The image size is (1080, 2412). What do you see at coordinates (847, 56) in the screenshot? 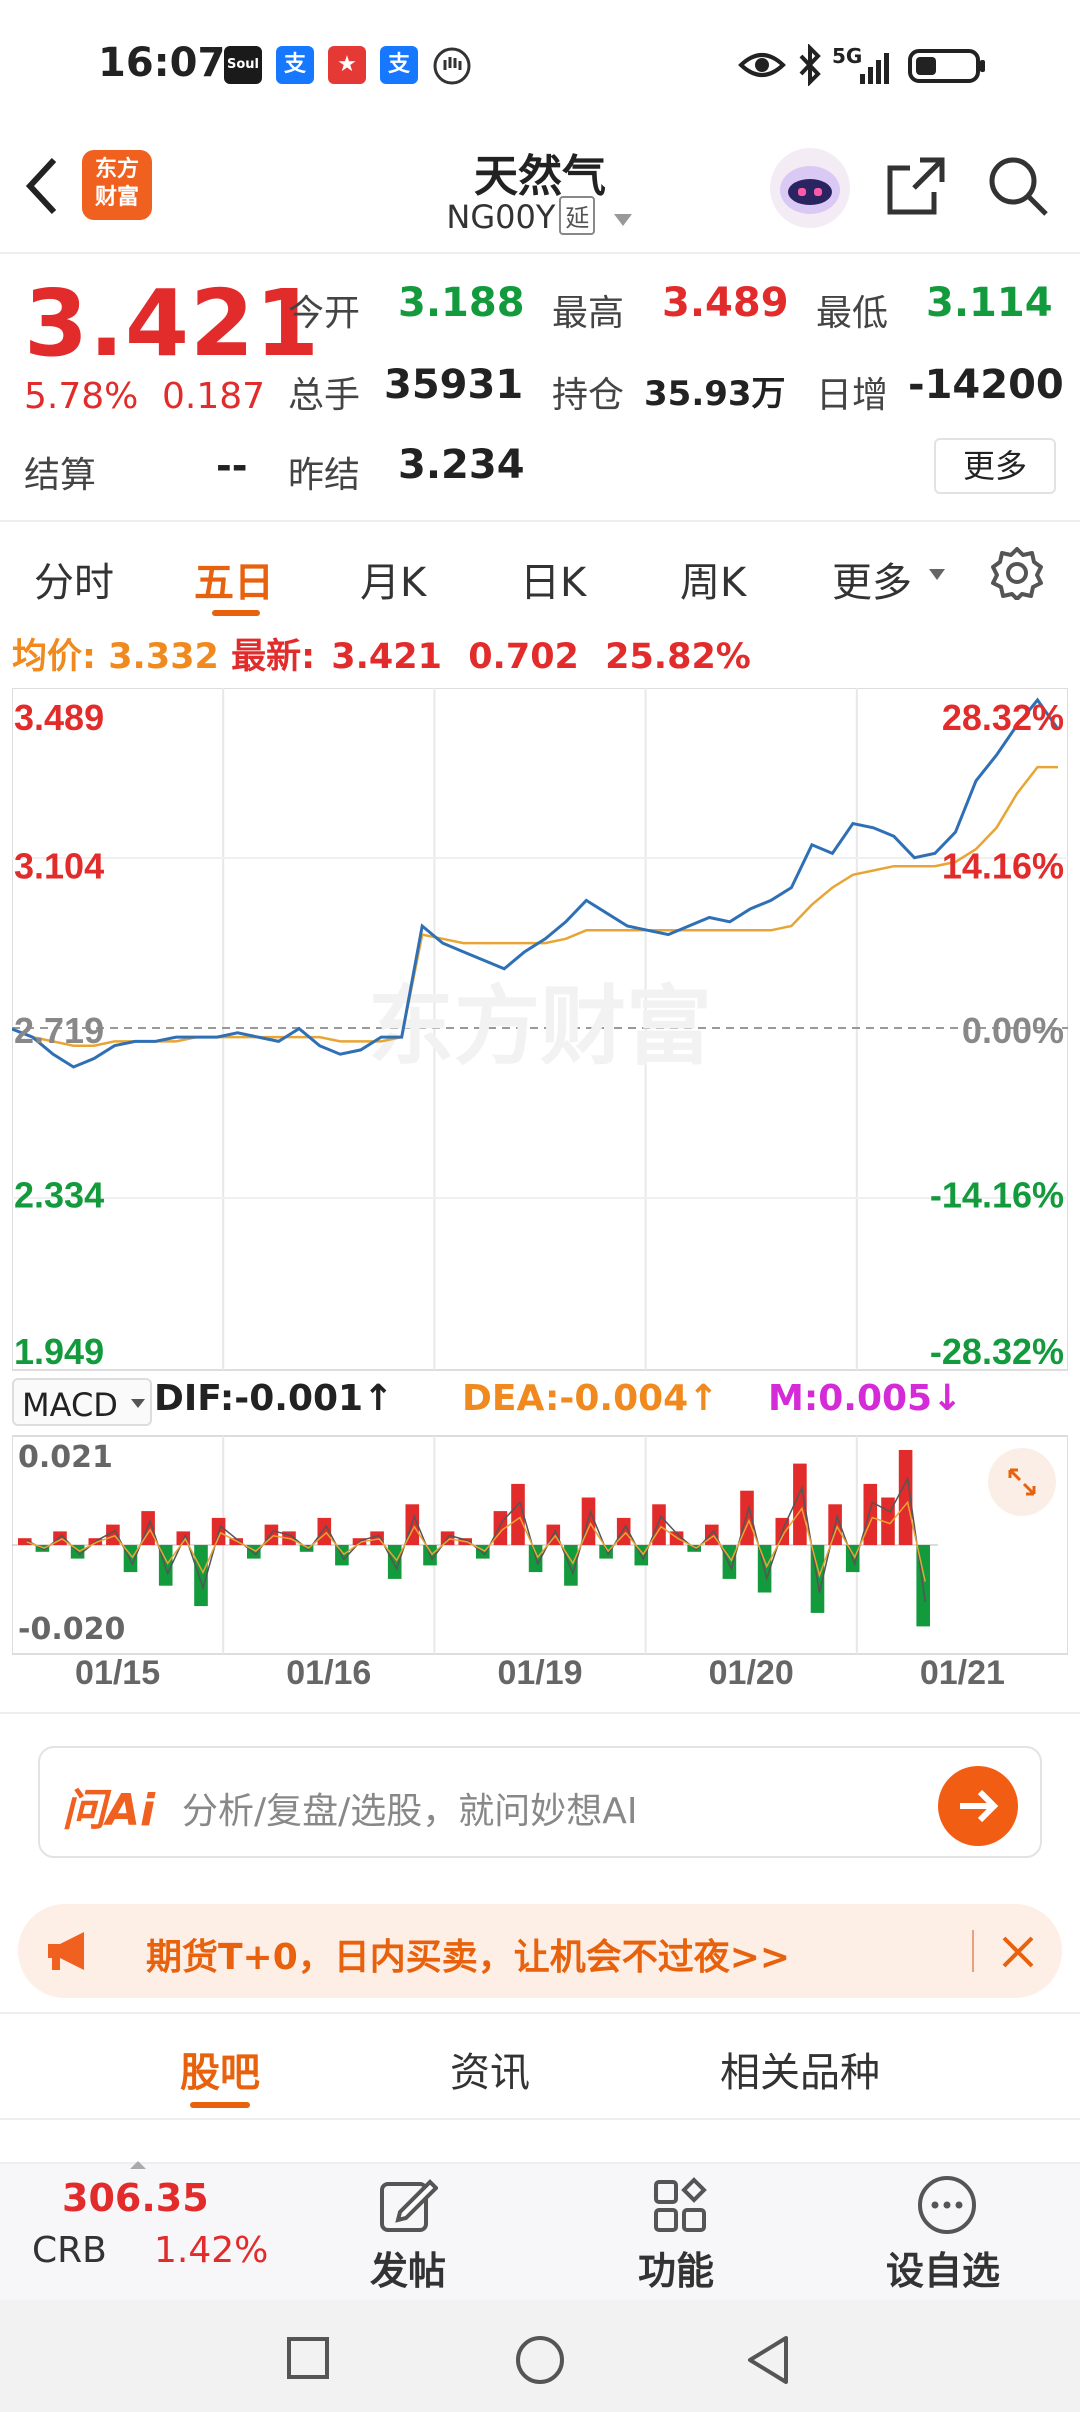
I see `network-label: 5G` at bounding box center [847, 56].